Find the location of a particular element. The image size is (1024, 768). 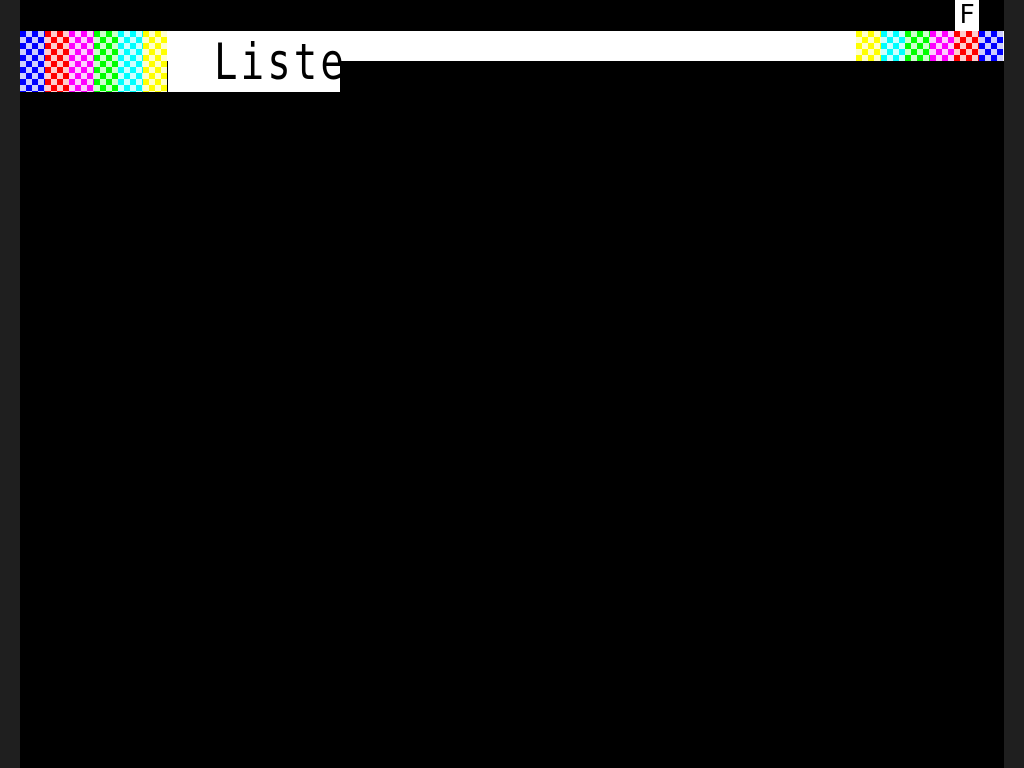

color-stripe-right is located at coordinates (929, 46).